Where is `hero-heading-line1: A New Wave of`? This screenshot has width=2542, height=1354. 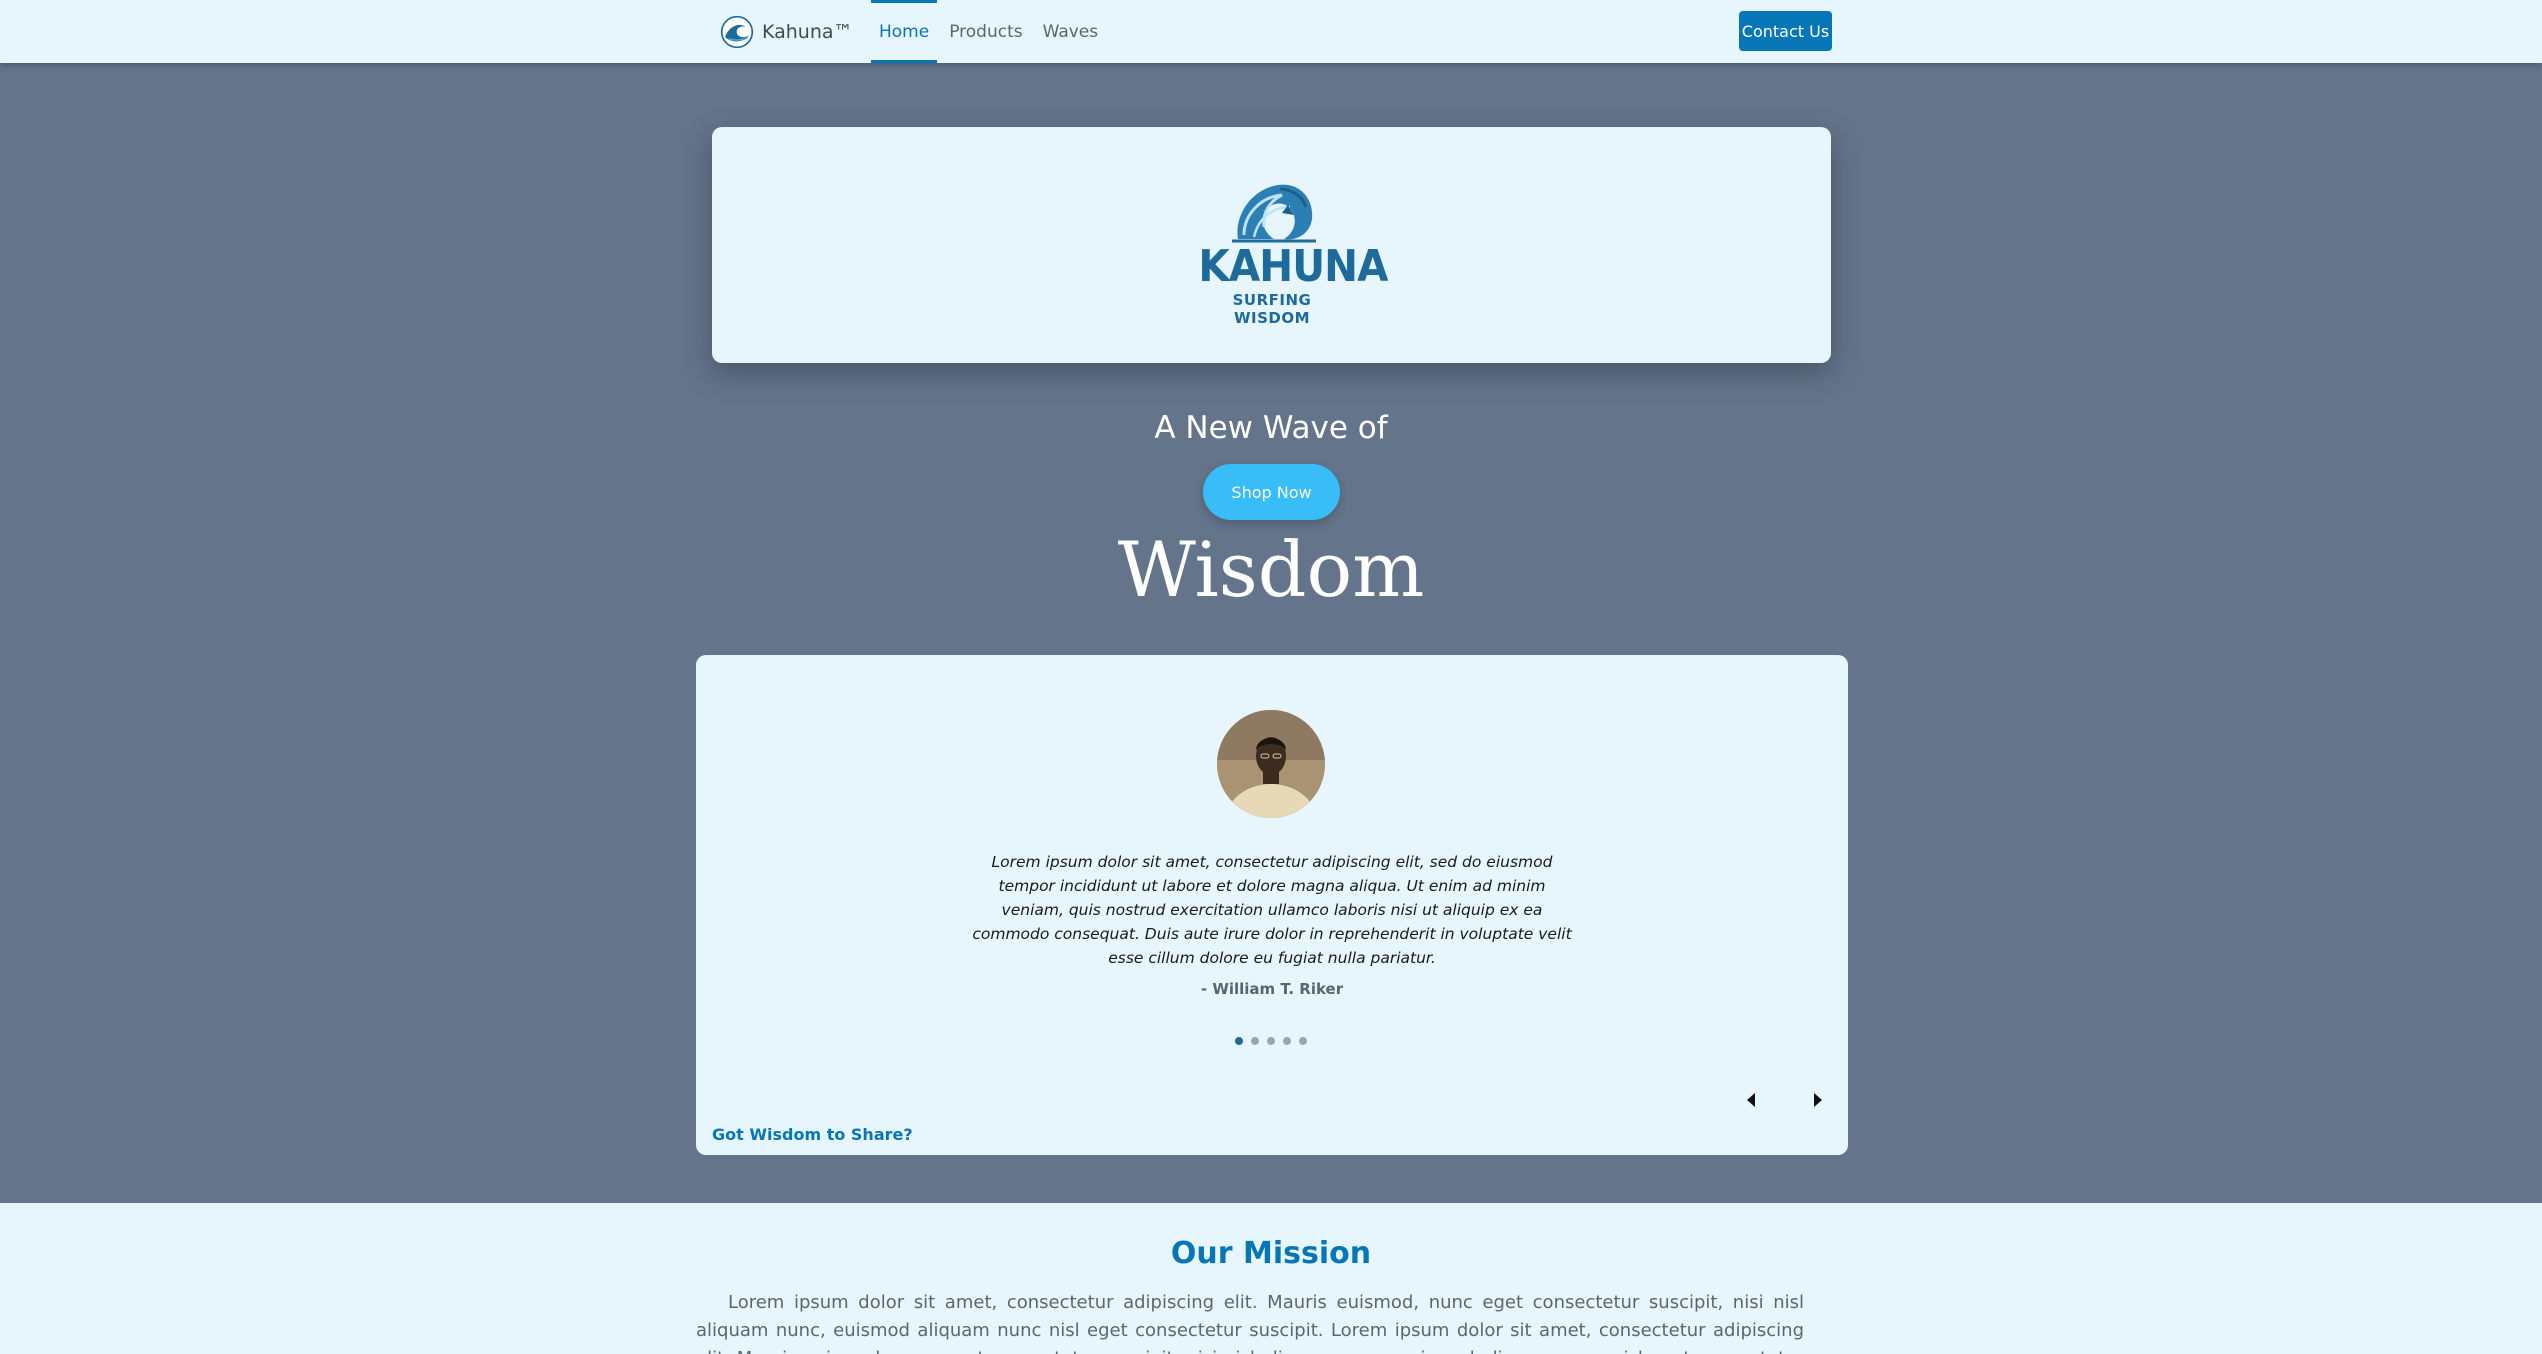 hero-heading-line1: A New Wave of is located at coordinates (1271, 428).